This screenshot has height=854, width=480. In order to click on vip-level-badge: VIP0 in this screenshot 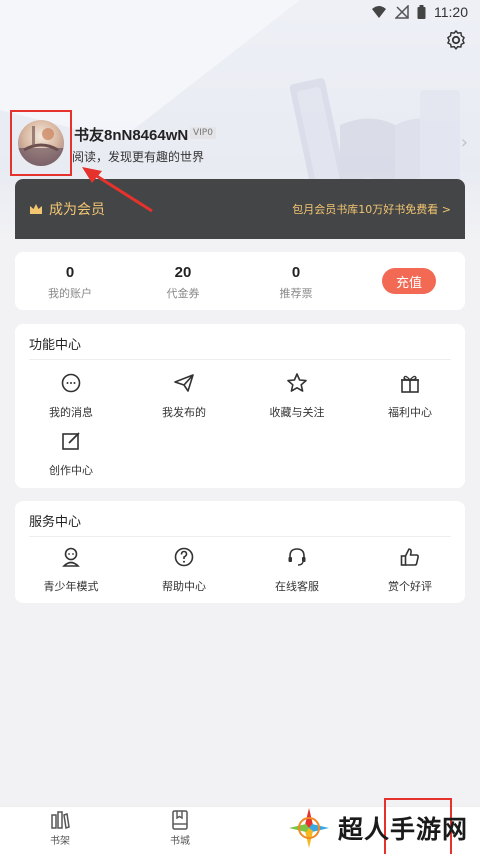, I will do `click(203, 133)`.